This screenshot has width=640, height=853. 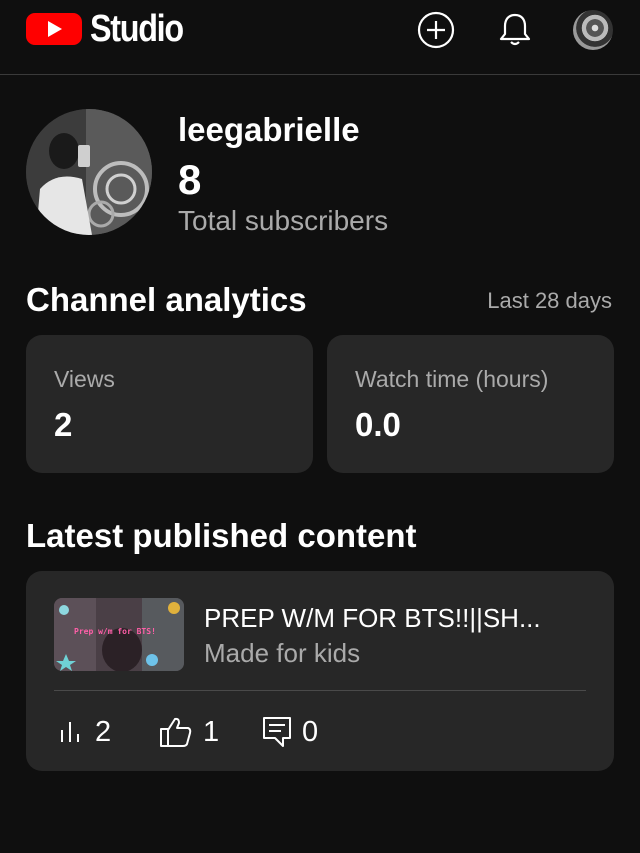 What do you see at coordinates (190, 179) in the screenshot?
I see `subscriber-count: 8` at bounding box center [190, 179].